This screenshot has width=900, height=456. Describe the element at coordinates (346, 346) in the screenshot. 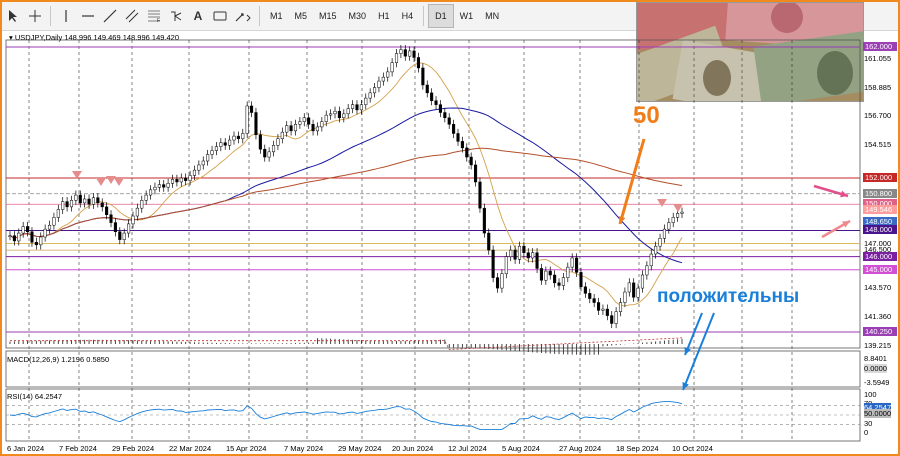

I see `macd-pane` at that location.